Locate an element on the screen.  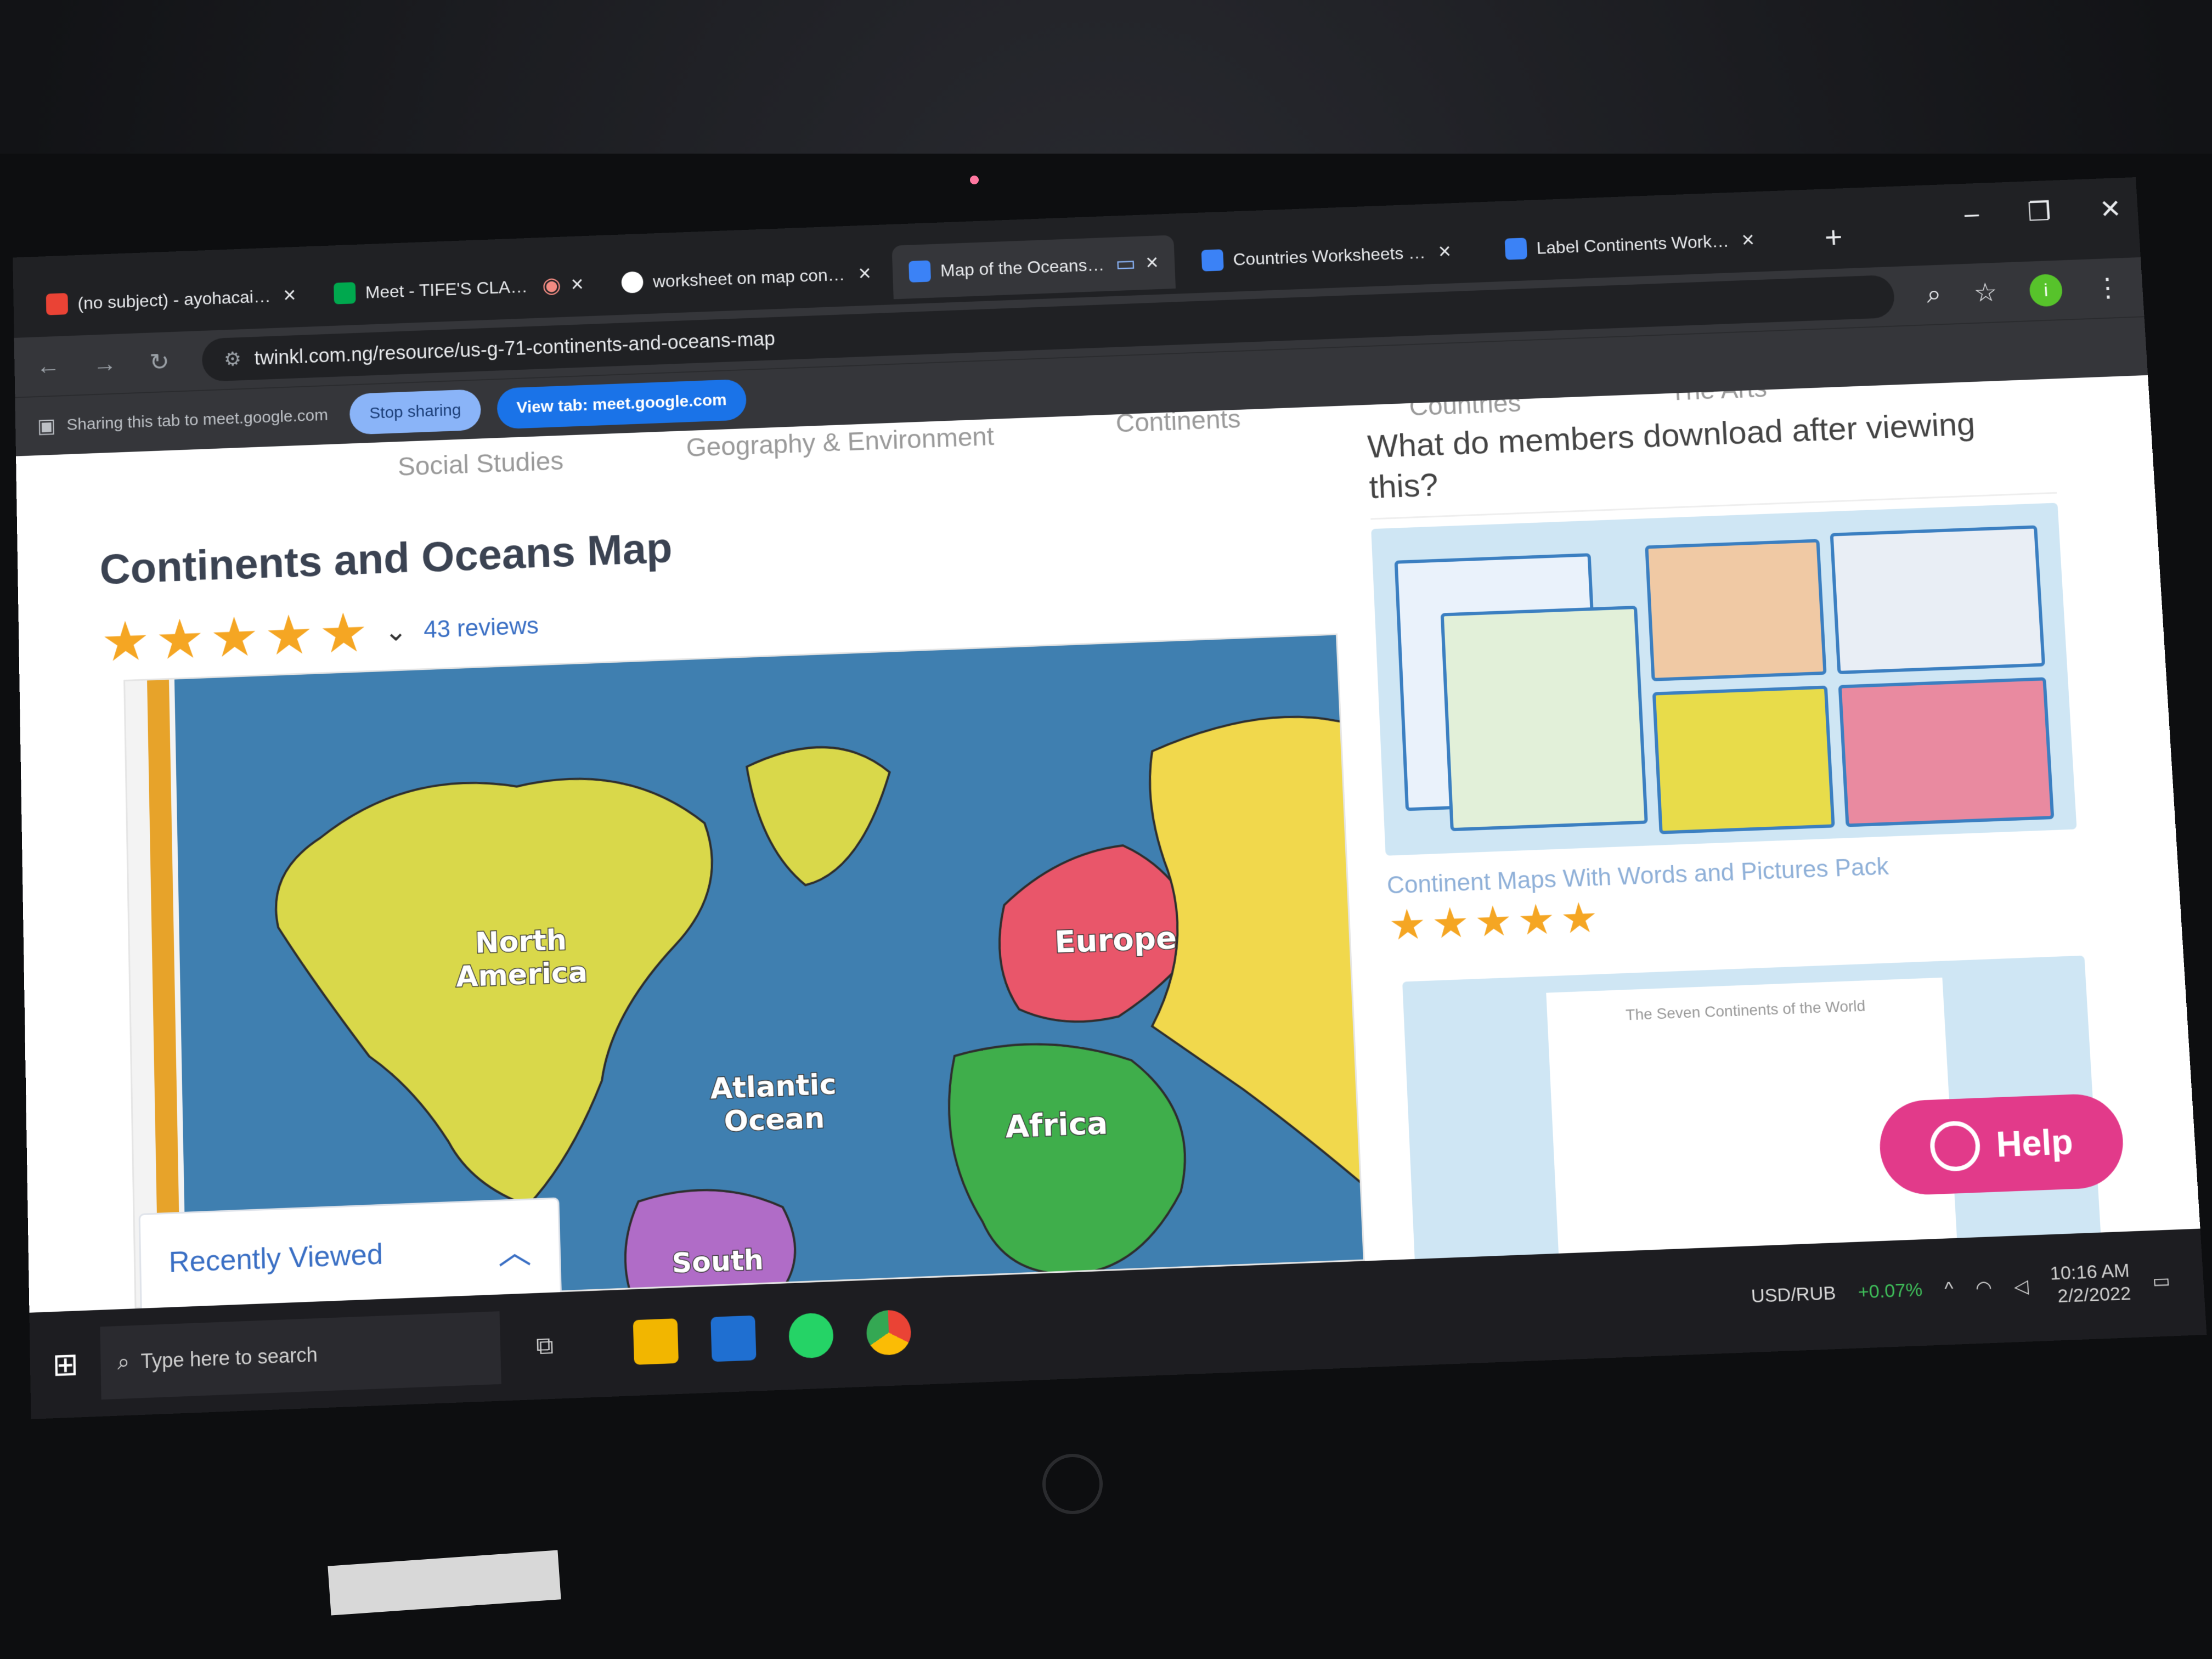
tab-map-of-oceans: Map of the Oceans and ▭ × is located at coordinates (1034, 267).